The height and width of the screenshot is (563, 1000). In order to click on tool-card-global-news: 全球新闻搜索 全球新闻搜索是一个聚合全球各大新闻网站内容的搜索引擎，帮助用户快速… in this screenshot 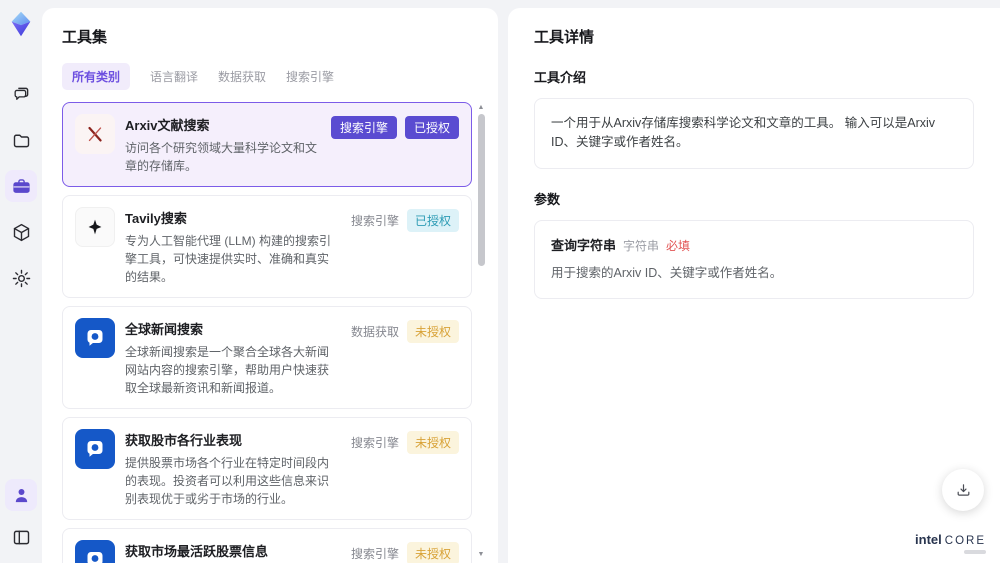, I will do `click(267, 357)`.